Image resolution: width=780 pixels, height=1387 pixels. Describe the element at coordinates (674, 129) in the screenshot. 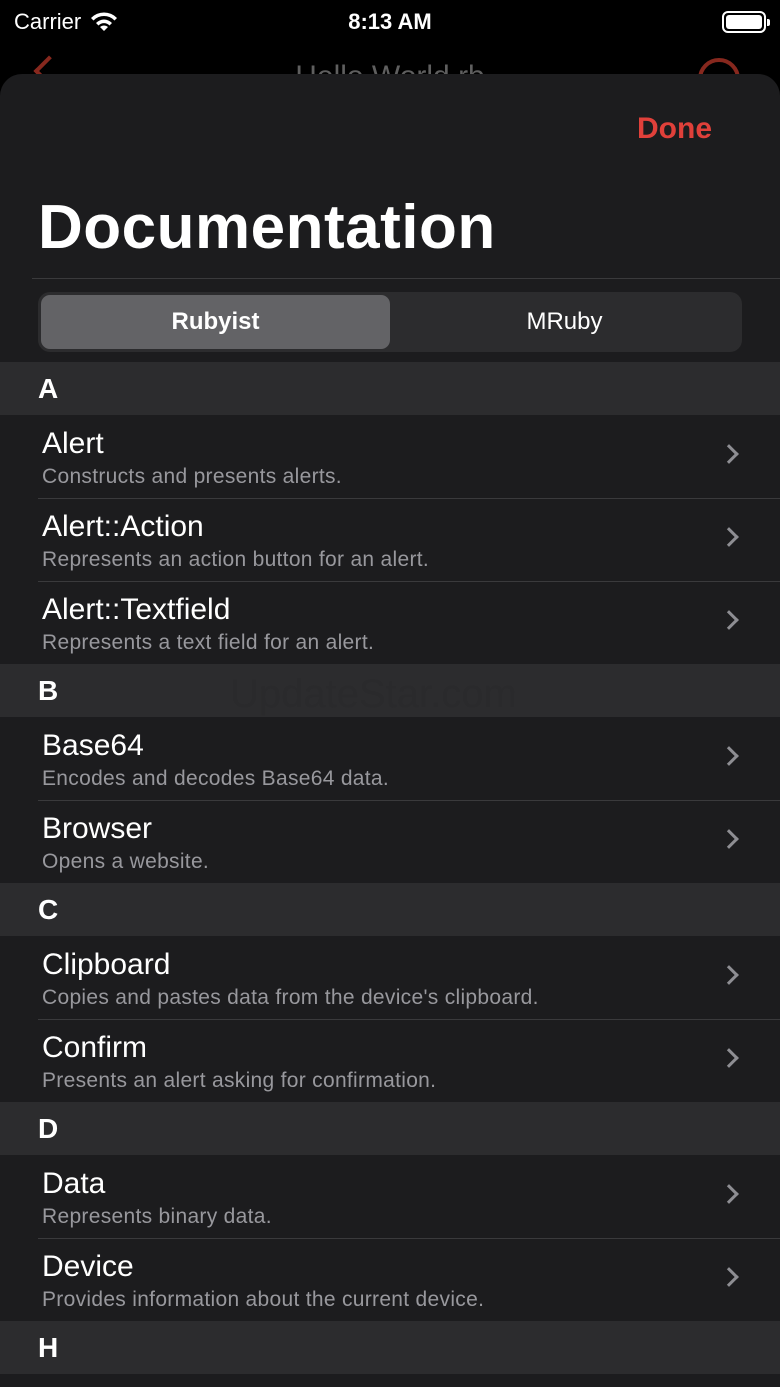

I see `done-button: Done` at that location.